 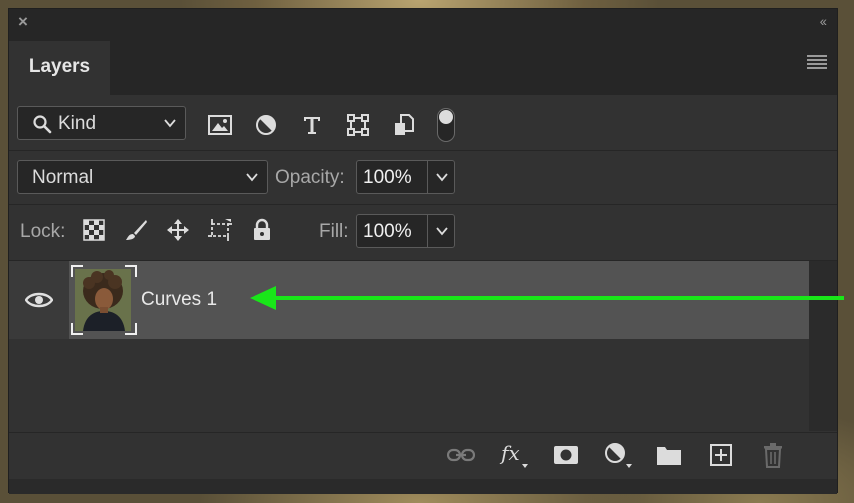 I want to click on fill-field: 100%, so click(x=405, y=231).